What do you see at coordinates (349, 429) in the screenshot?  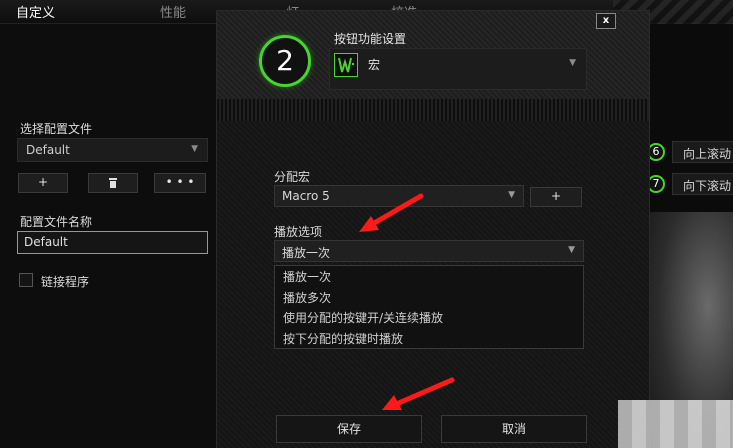 I see `save-button: 保存` at bounding box center [349, 429].